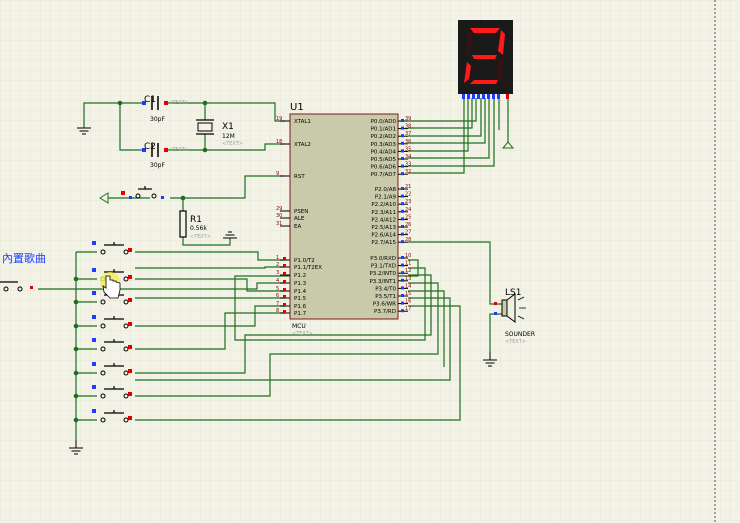  What do you see at coordinates (304, 261) in the screenshot?
I see `pin-label: P1.0/T2` at bounding box center [304, 261].